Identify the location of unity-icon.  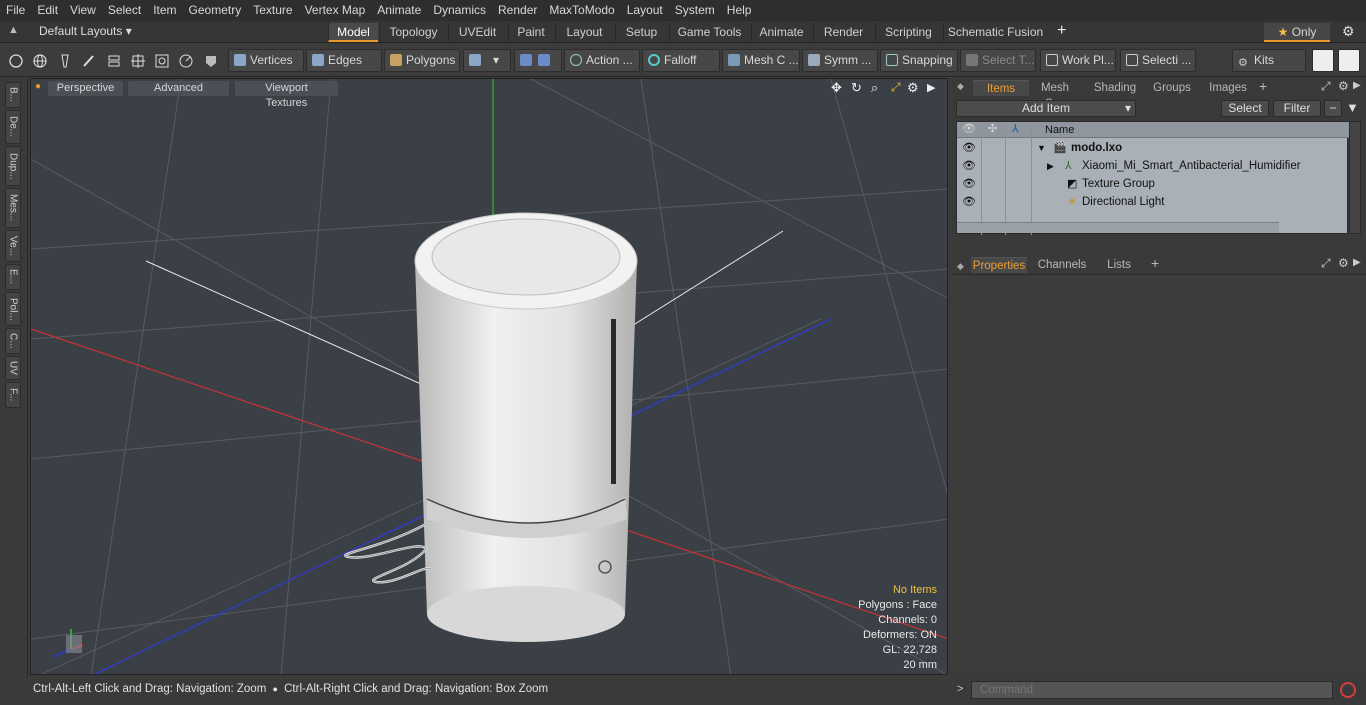
(1323, 60).